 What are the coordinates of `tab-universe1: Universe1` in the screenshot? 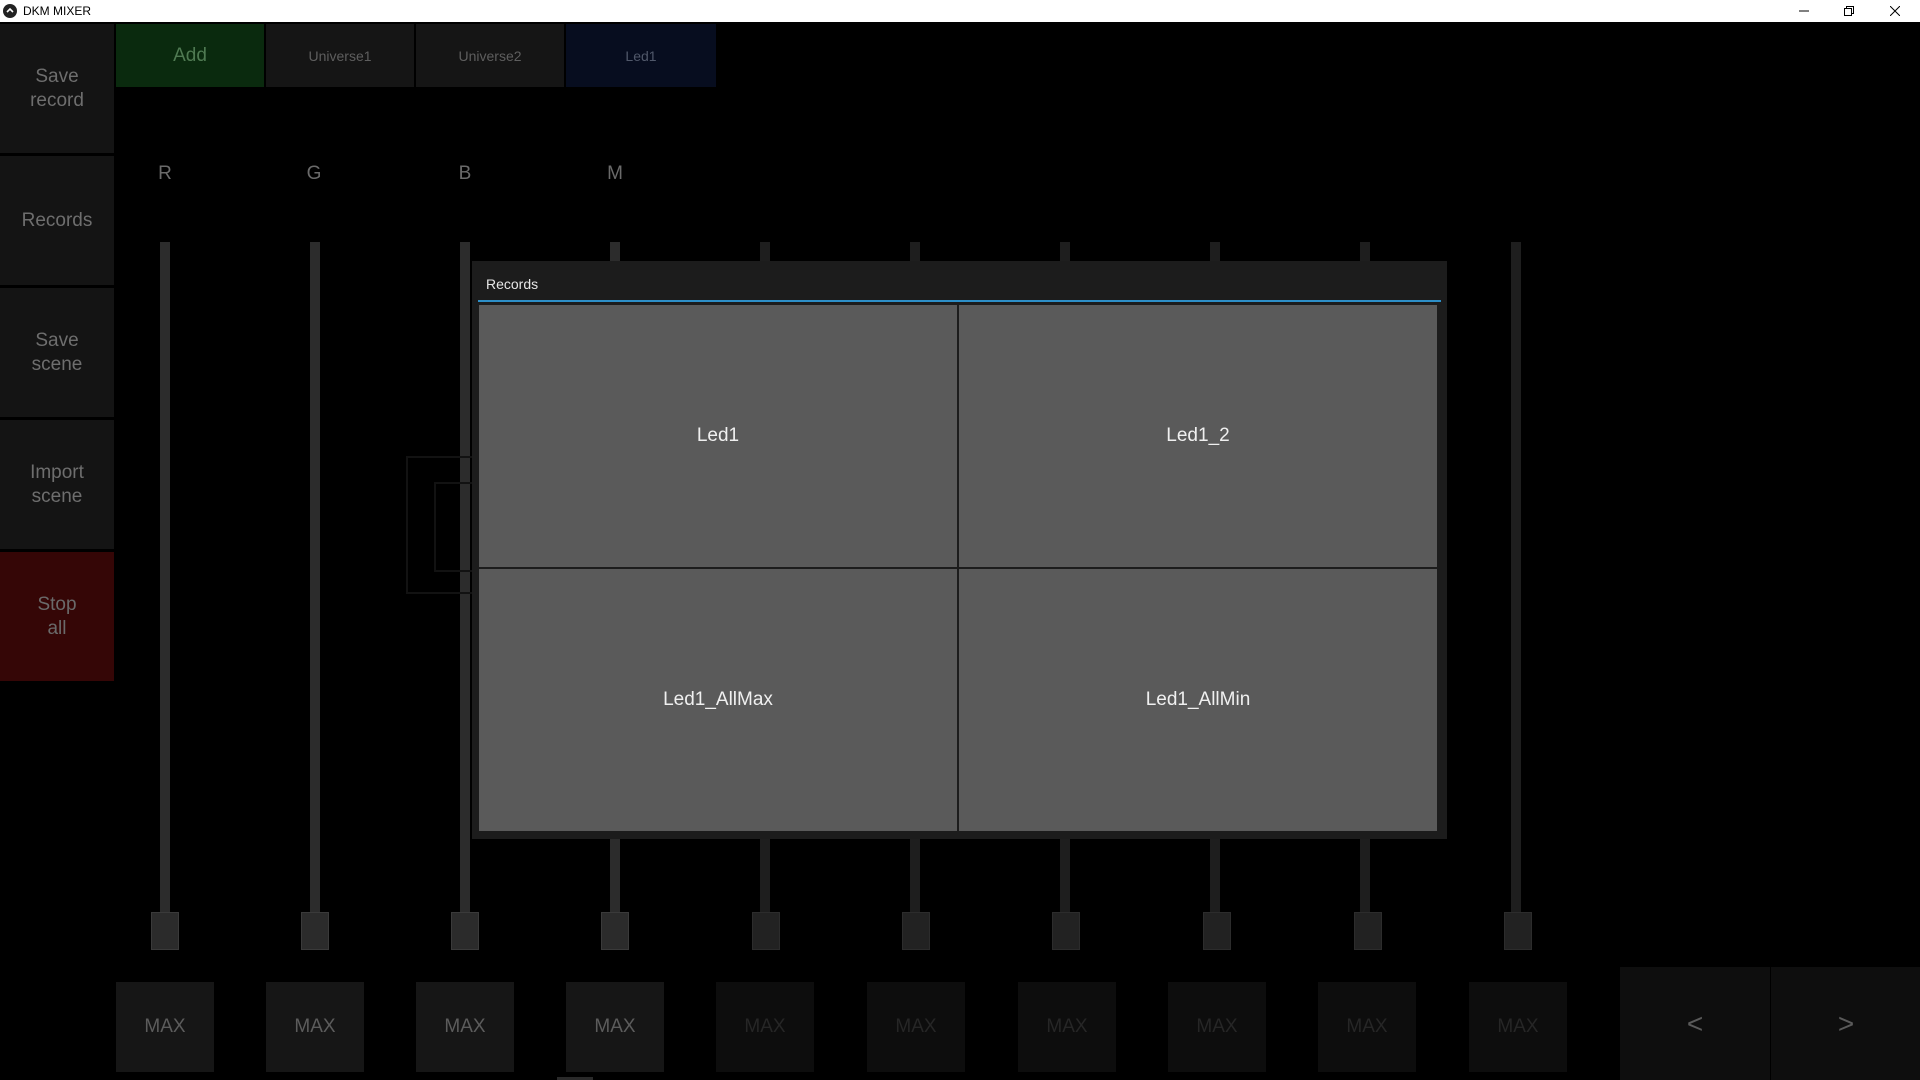 It's located at (340, 55).